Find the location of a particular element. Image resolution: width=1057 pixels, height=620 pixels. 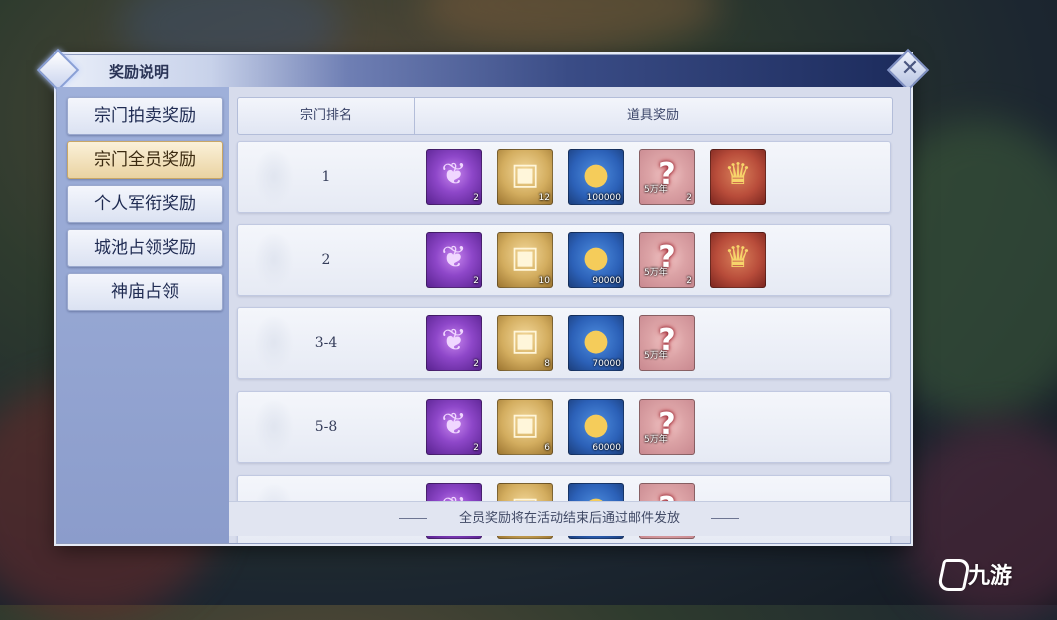

item-count: 90000 is located at coordinates (606, 281).